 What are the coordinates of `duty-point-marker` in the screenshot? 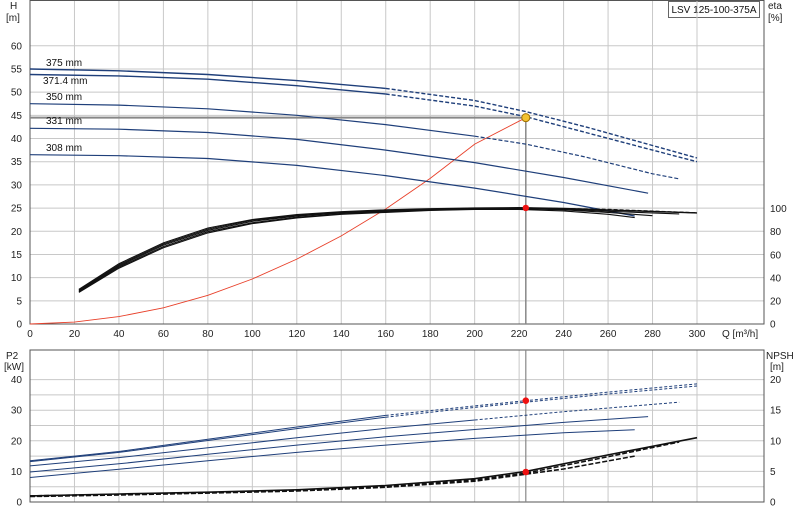 It's located at (526, 118).